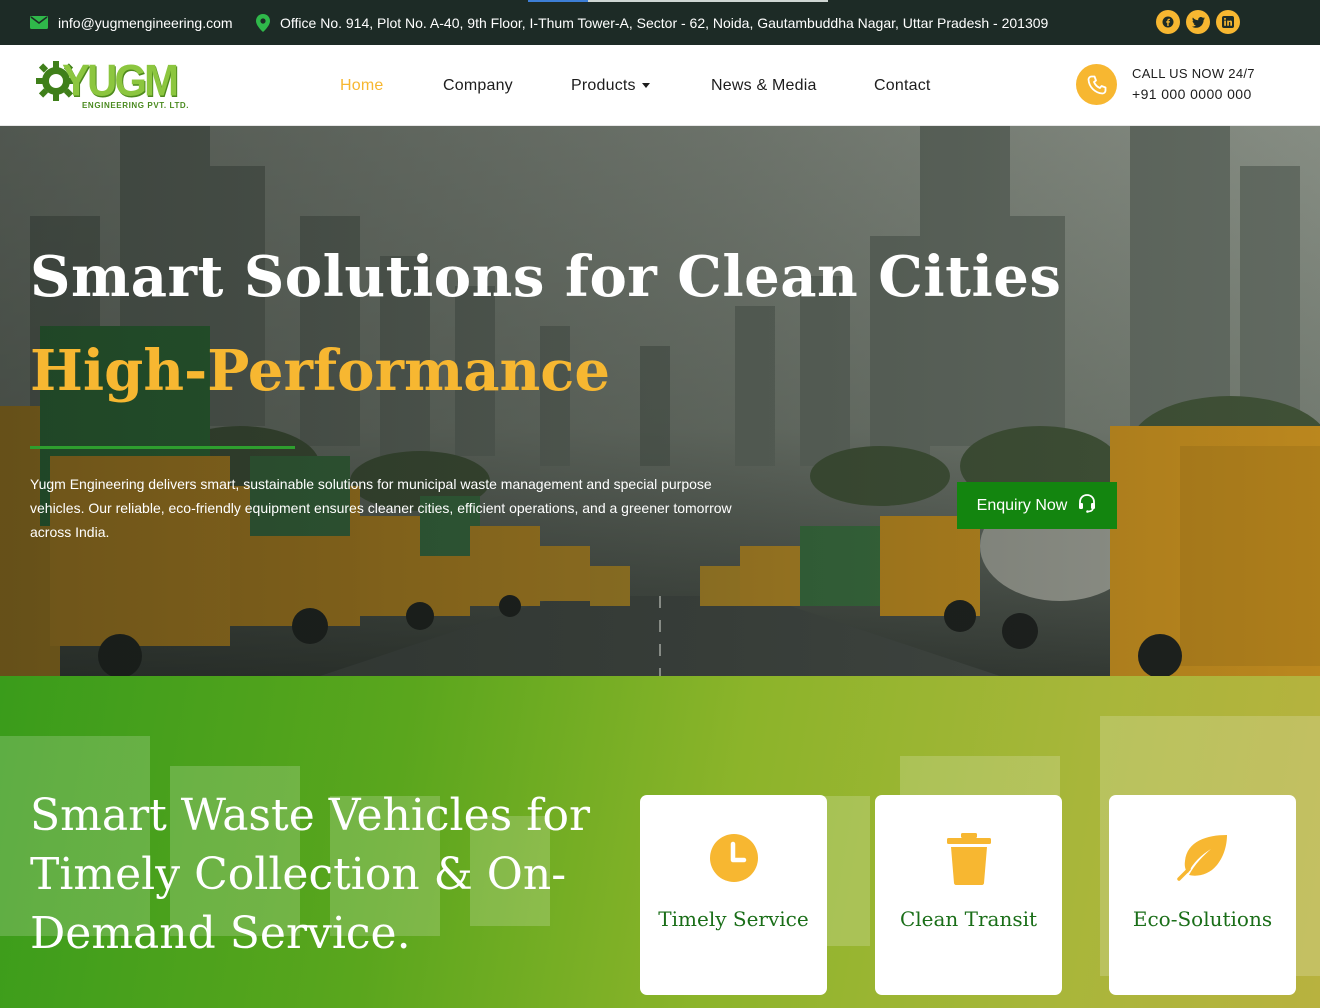 This screenshot has height=1008, width=1320. I want to click on linkedin-icon, so click(1228, 22).